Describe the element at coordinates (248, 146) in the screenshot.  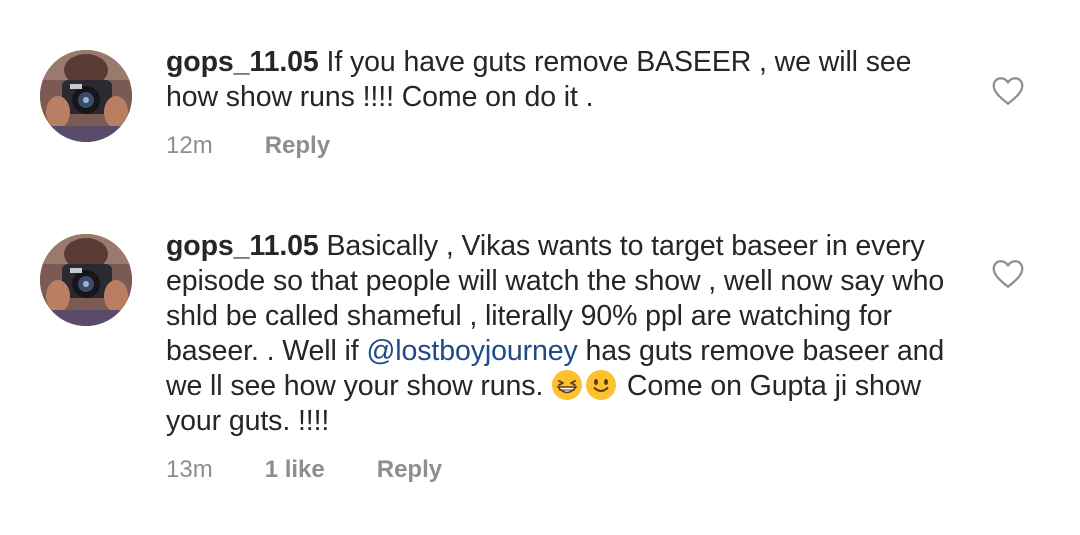
I see `comment-meta: 12m Reply` at that location.